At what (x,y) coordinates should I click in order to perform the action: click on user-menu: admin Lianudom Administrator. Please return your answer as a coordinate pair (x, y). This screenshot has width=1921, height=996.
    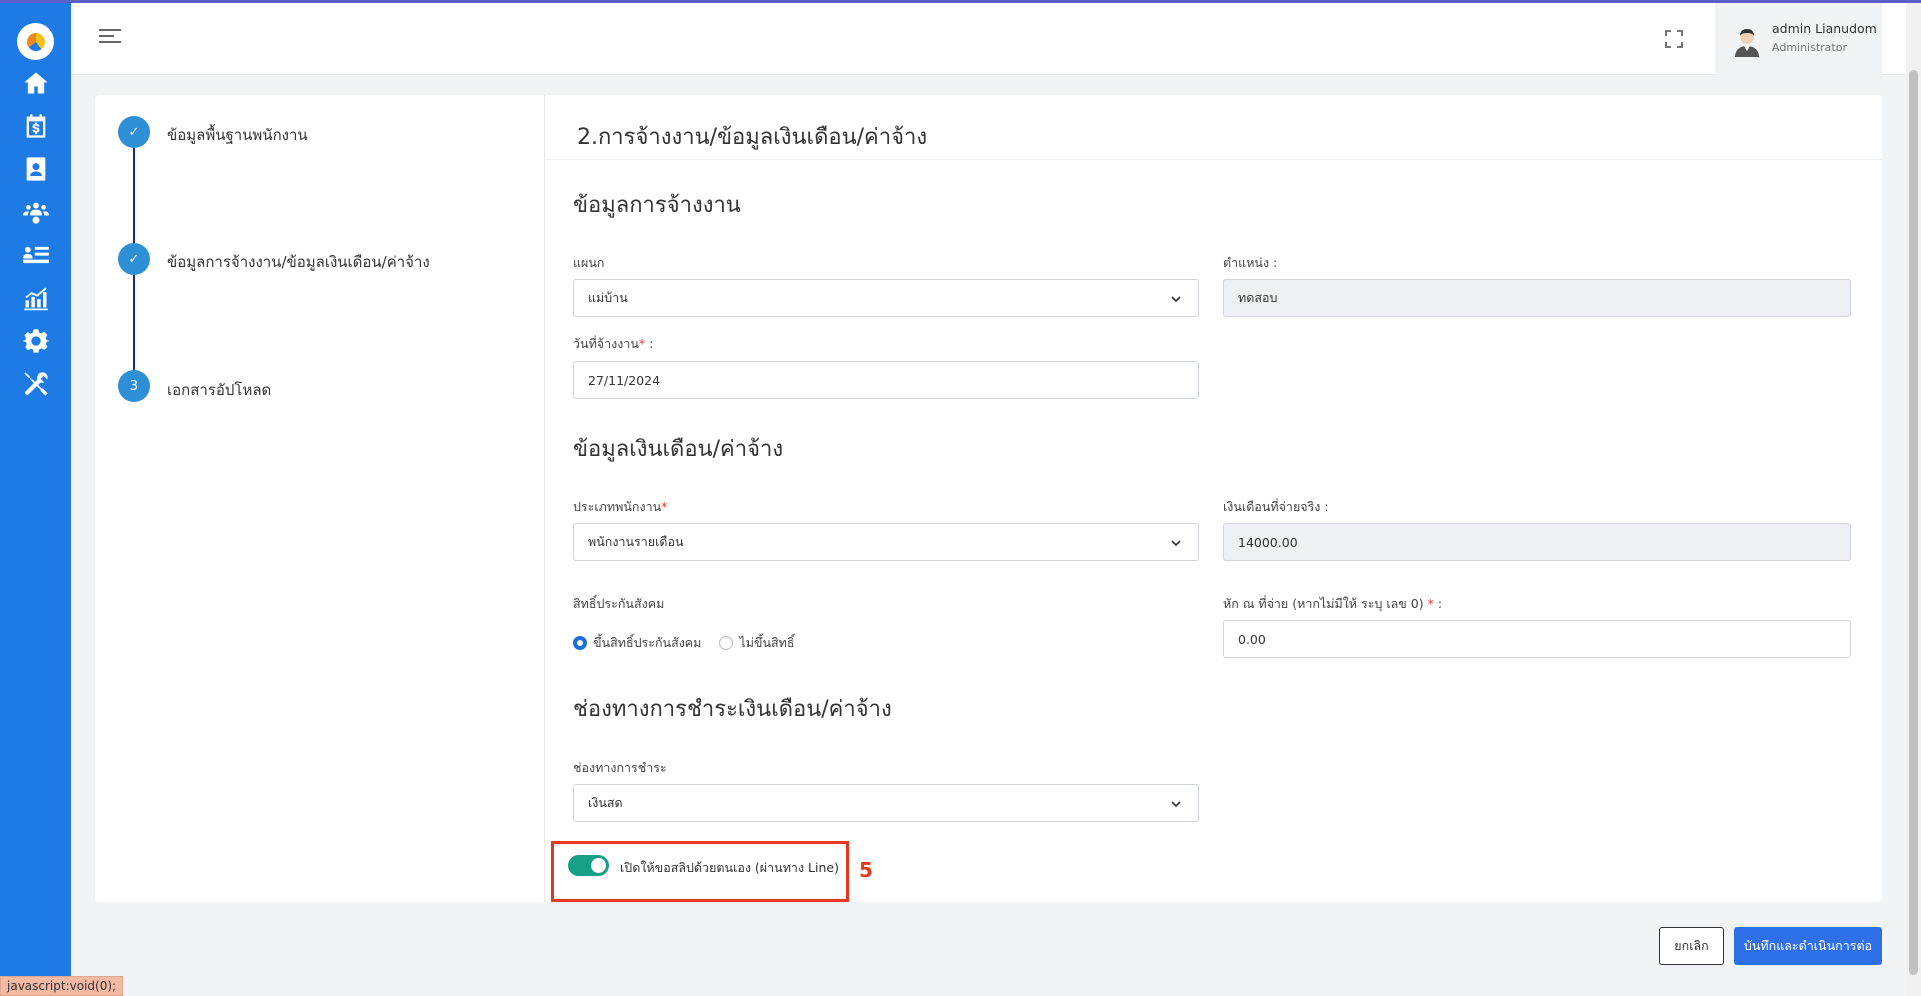
    Looking at the image, I should click on (1798, 39).